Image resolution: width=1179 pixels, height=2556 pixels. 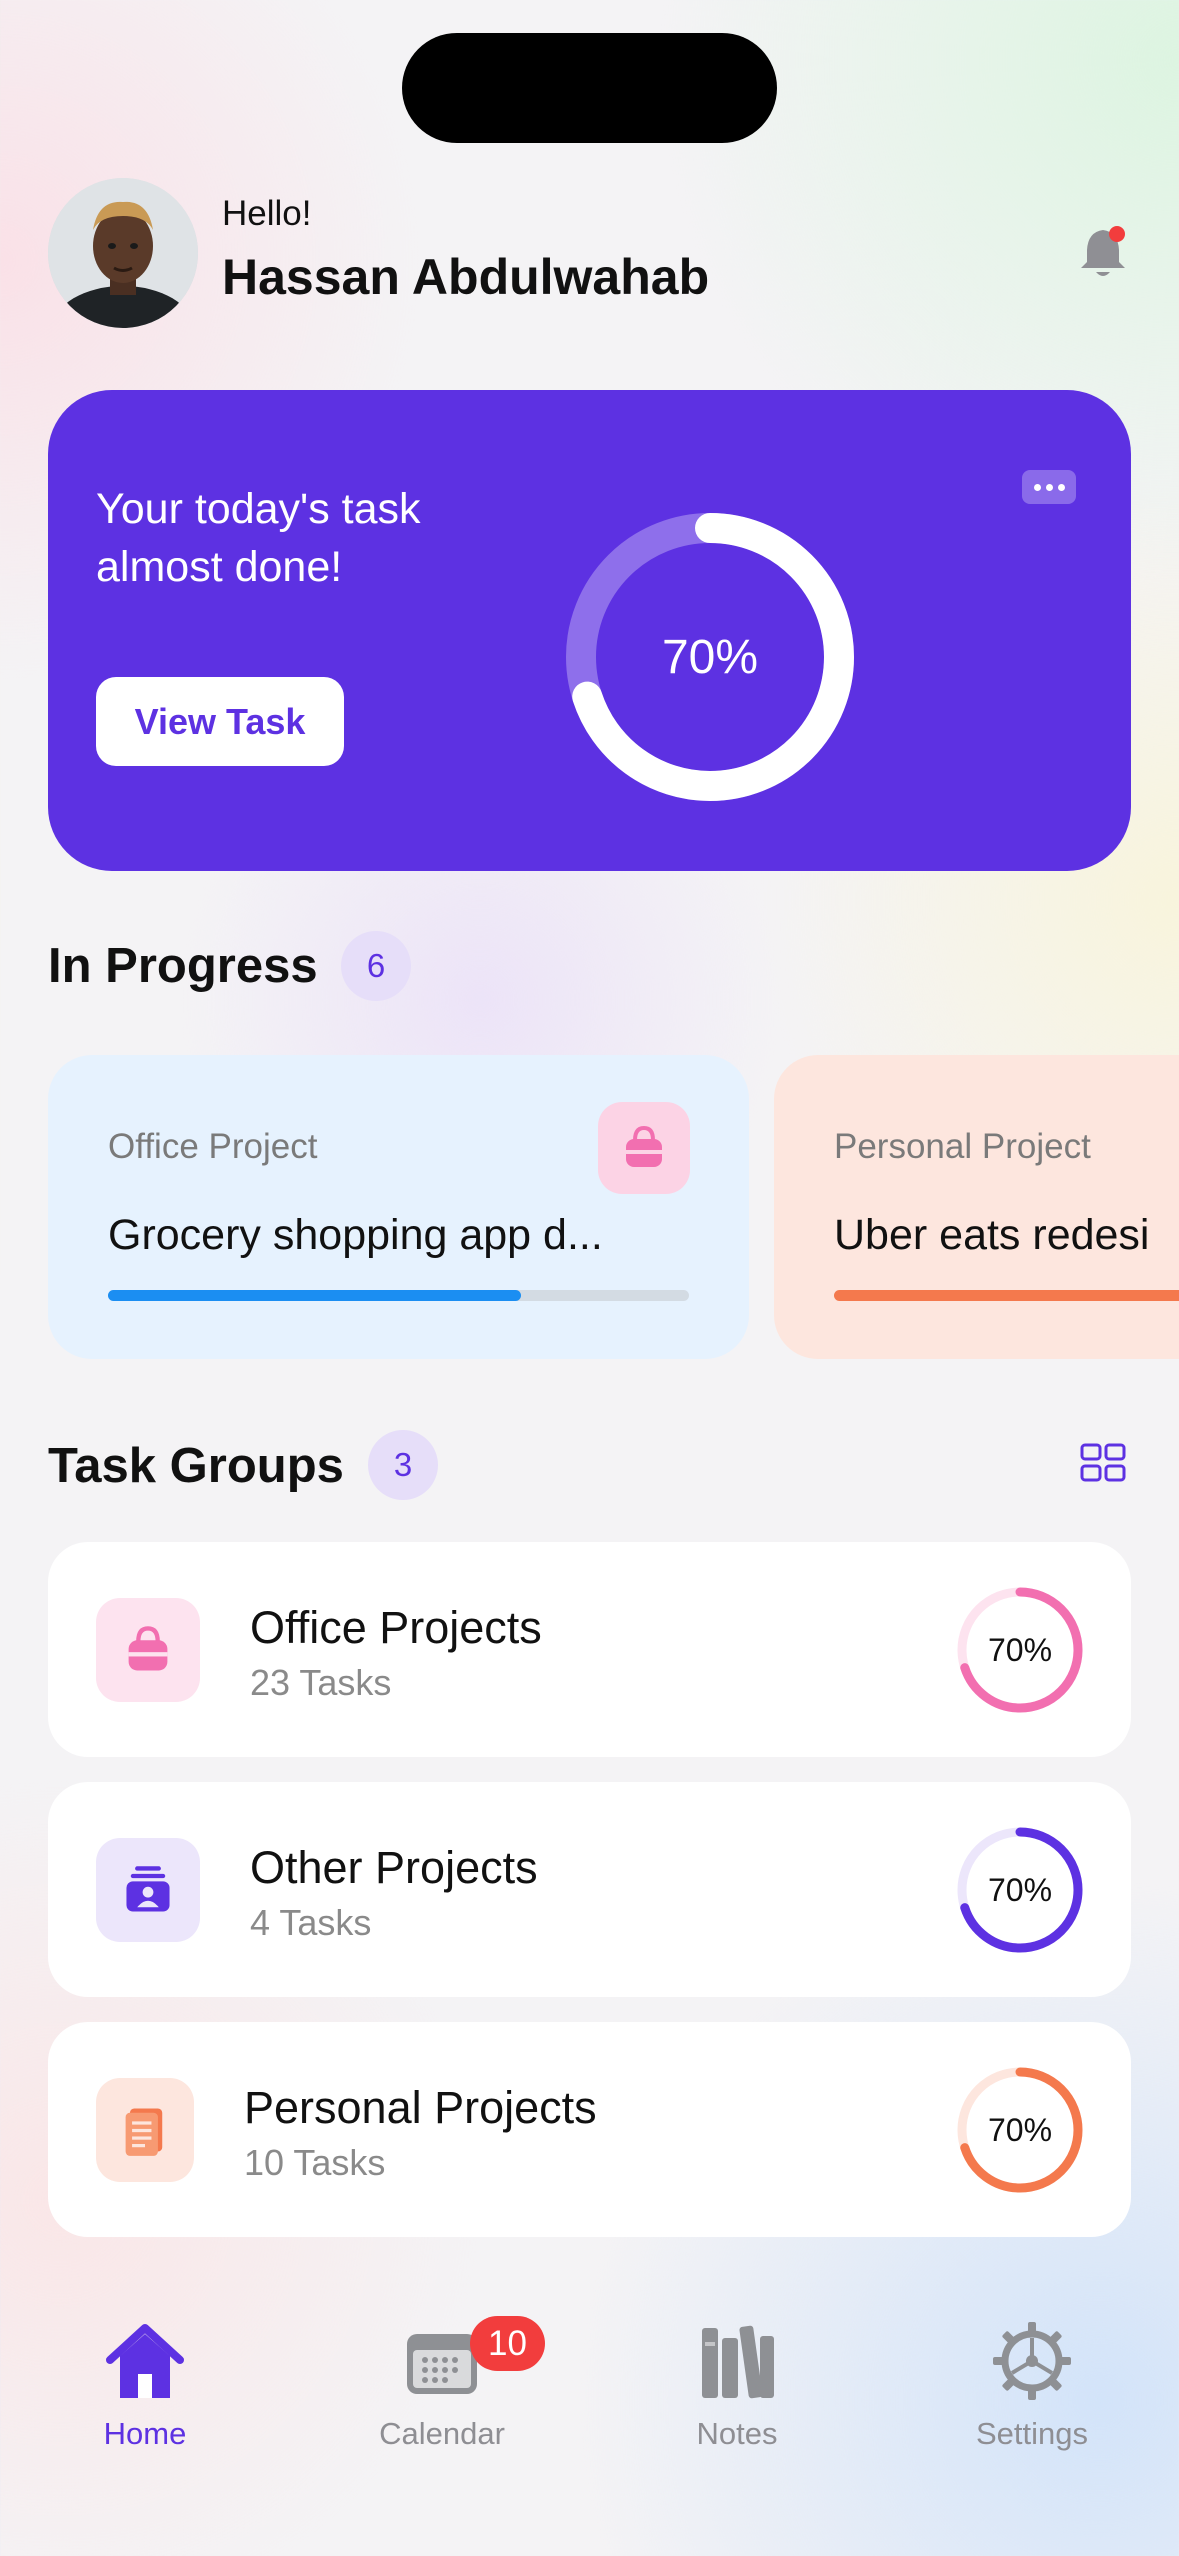 I want to click on task-group-name: Personal Projects, so click(x=420, y=2107).